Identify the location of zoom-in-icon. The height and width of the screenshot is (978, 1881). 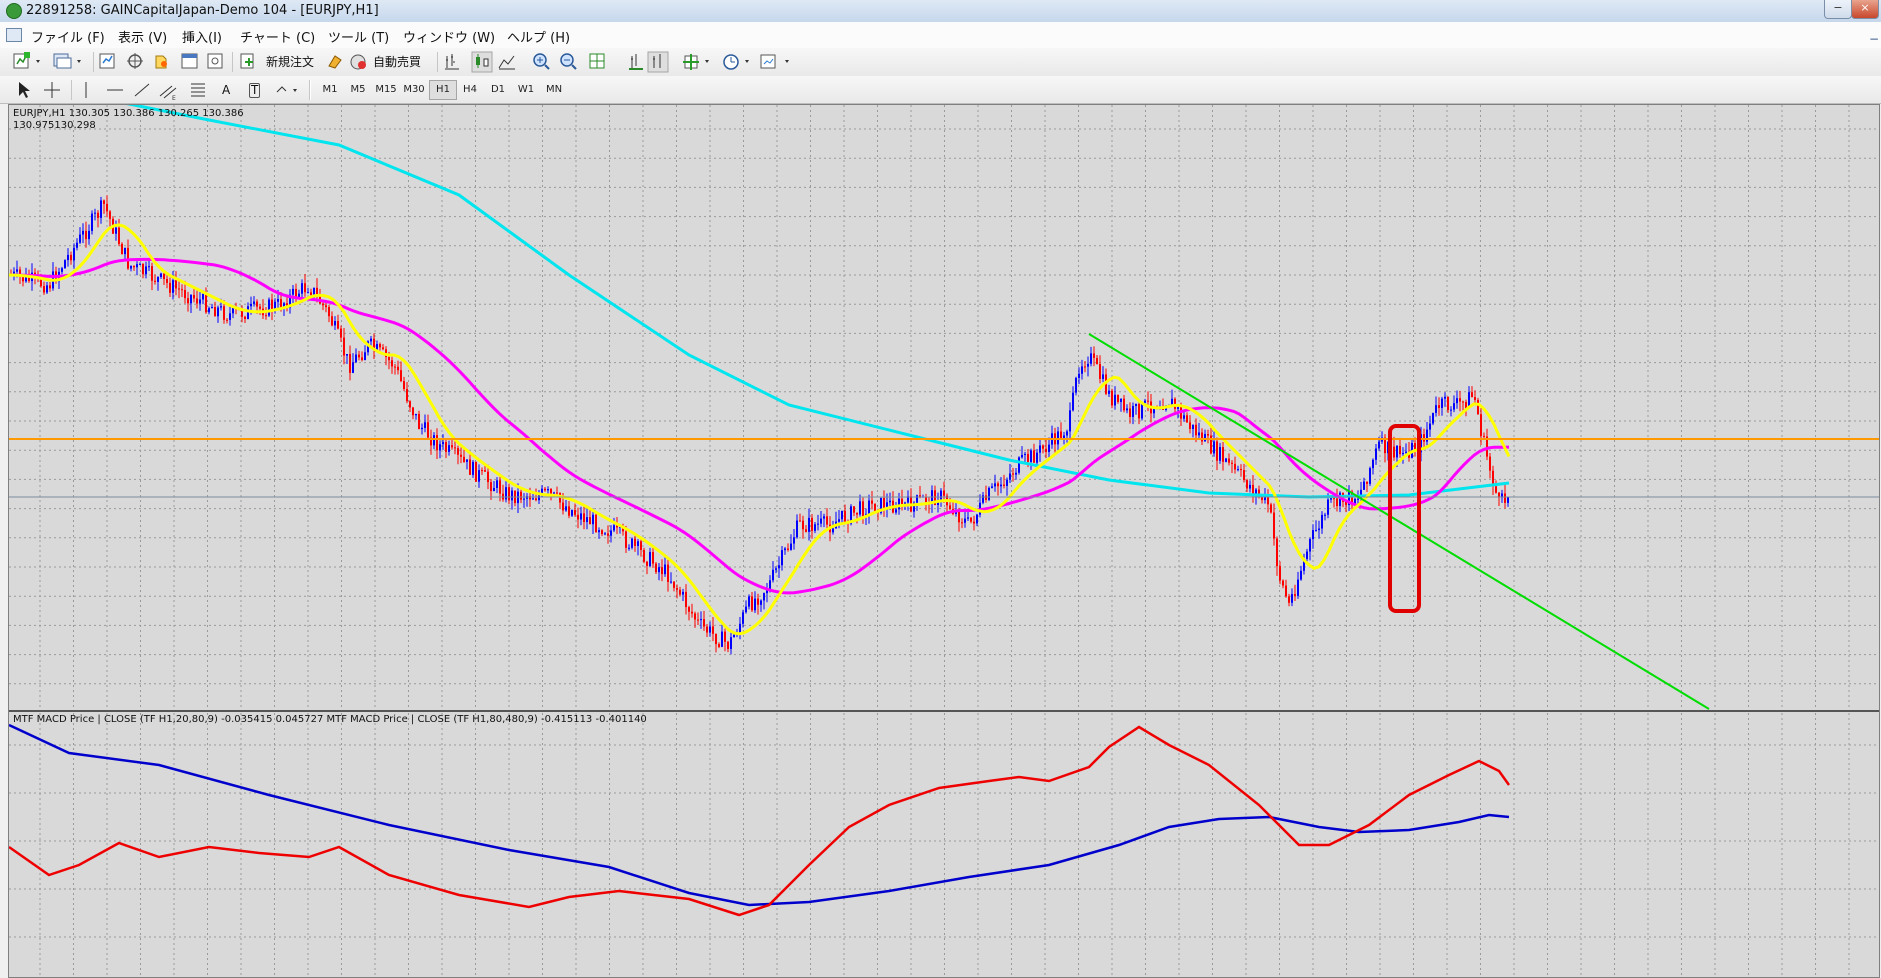
(541, 61).